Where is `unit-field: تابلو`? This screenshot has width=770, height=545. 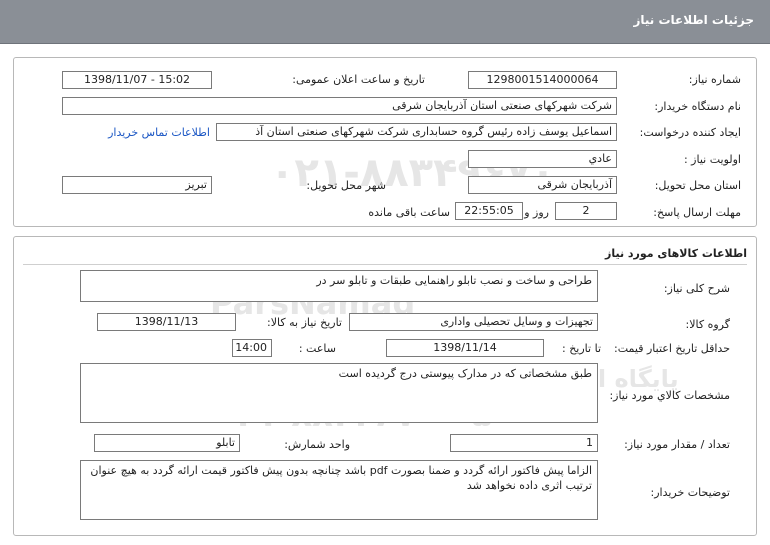 unit-field: تابلو is located at coordinates (167, 443).